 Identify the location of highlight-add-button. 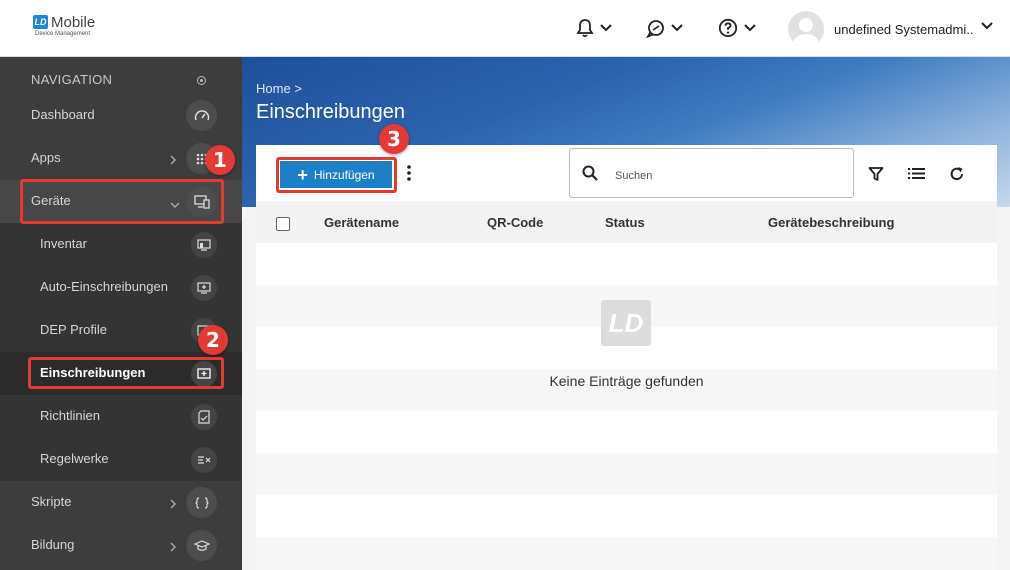
(336, 175).